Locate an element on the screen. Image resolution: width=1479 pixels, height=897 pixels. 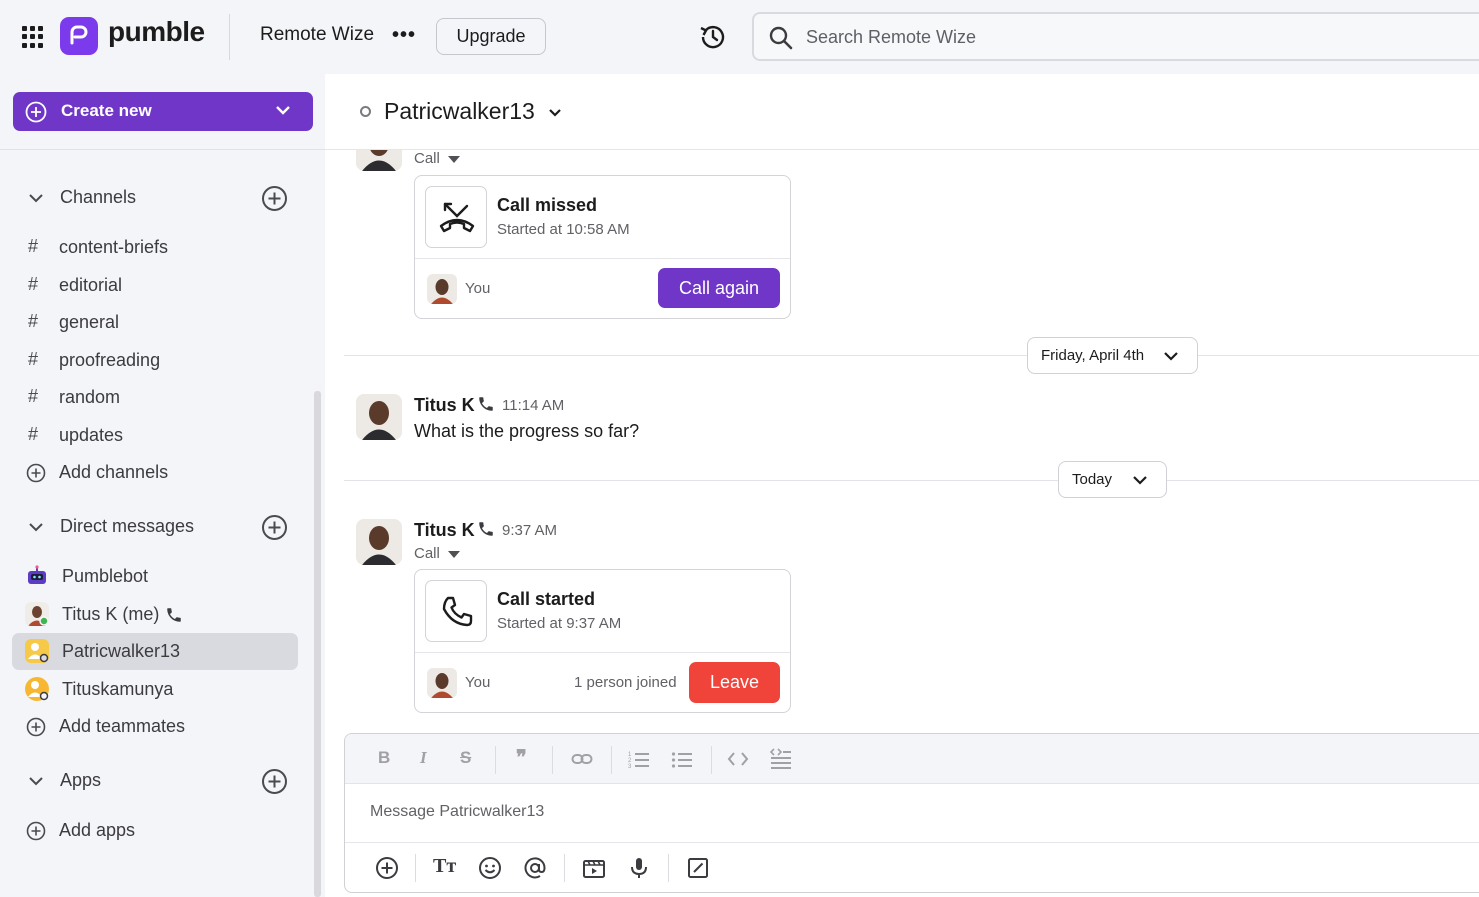
message-input: Message Patricwalker13 is located at coordinates (457, 812).